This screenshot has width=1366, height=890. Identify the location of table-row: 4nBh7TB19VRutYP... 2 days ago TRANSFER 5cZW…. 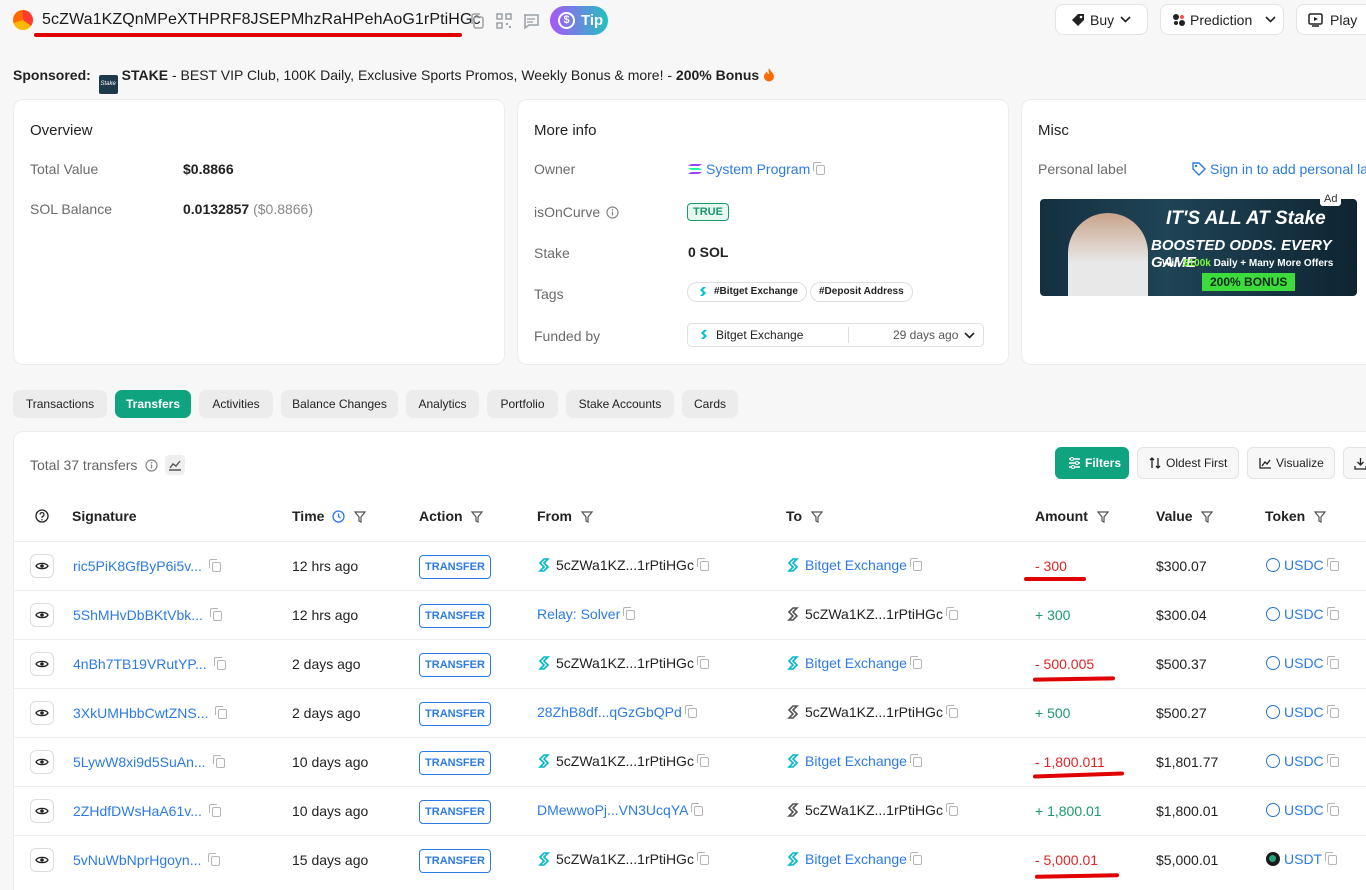
(690, 663).